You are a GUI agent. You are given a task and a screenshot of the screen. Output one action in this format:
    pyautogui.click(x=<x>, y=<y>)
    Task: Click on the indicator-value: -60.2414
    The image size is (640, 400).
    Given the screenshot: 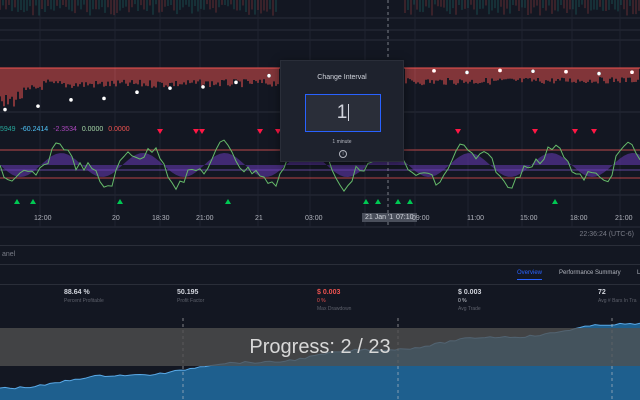 What is the action you would take?
    pyautogui.click(x=34, y=129)
    